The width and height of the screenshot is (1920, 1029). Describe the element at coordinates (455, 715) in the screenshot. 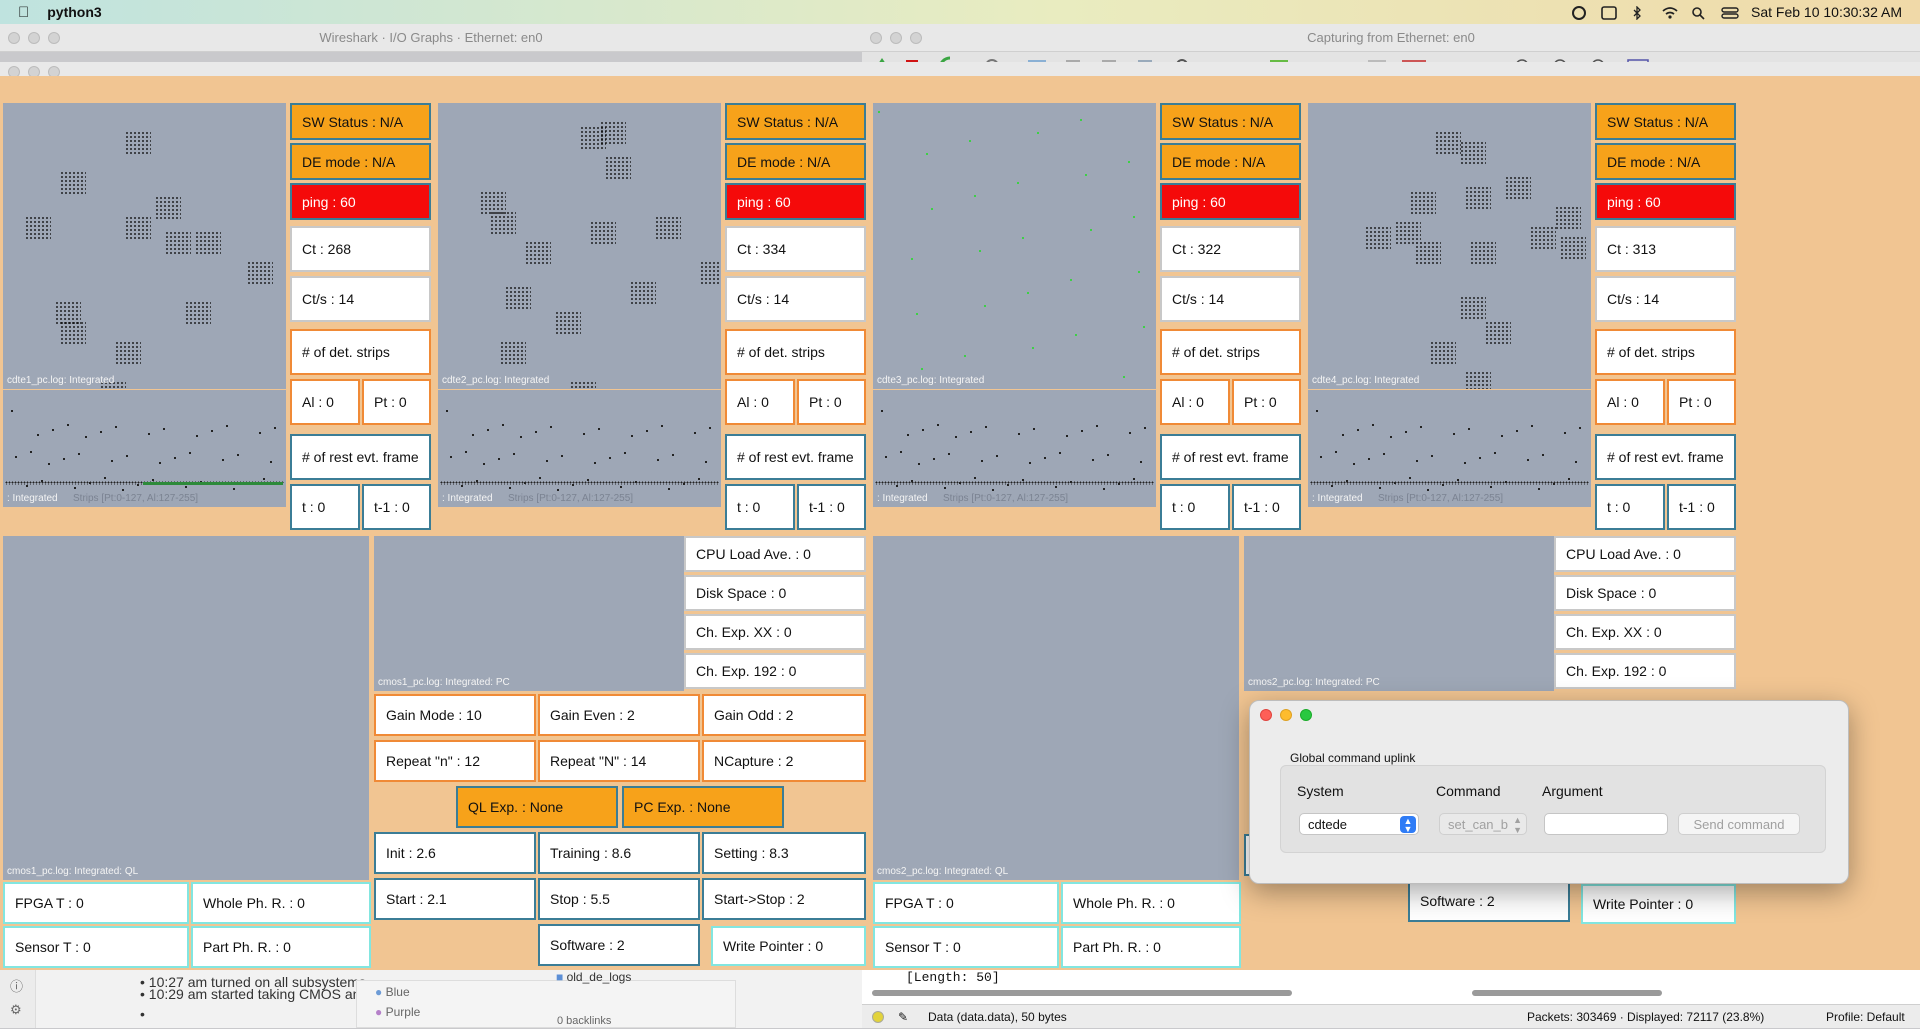

I see `gain-mode: Gain Mode : 10` at that location.